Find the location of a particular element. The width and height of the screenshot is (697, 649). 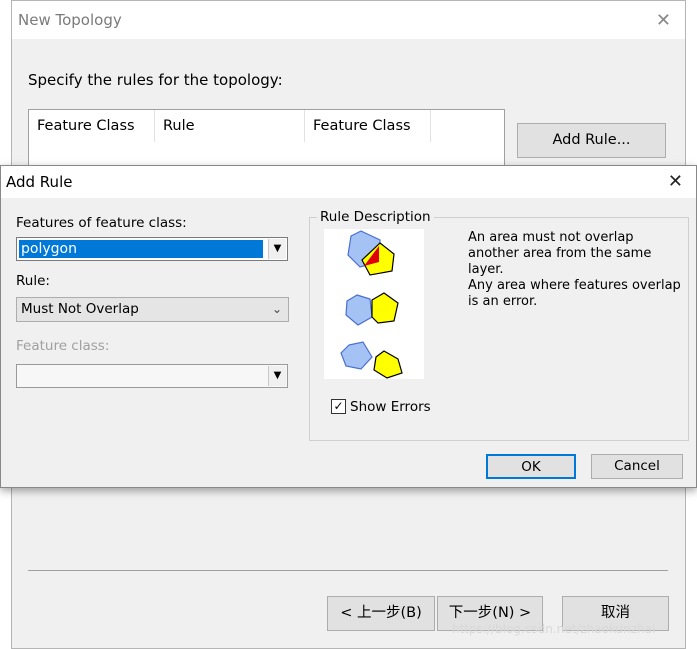

window-title: New Topology is located at coordinates (70, 20).